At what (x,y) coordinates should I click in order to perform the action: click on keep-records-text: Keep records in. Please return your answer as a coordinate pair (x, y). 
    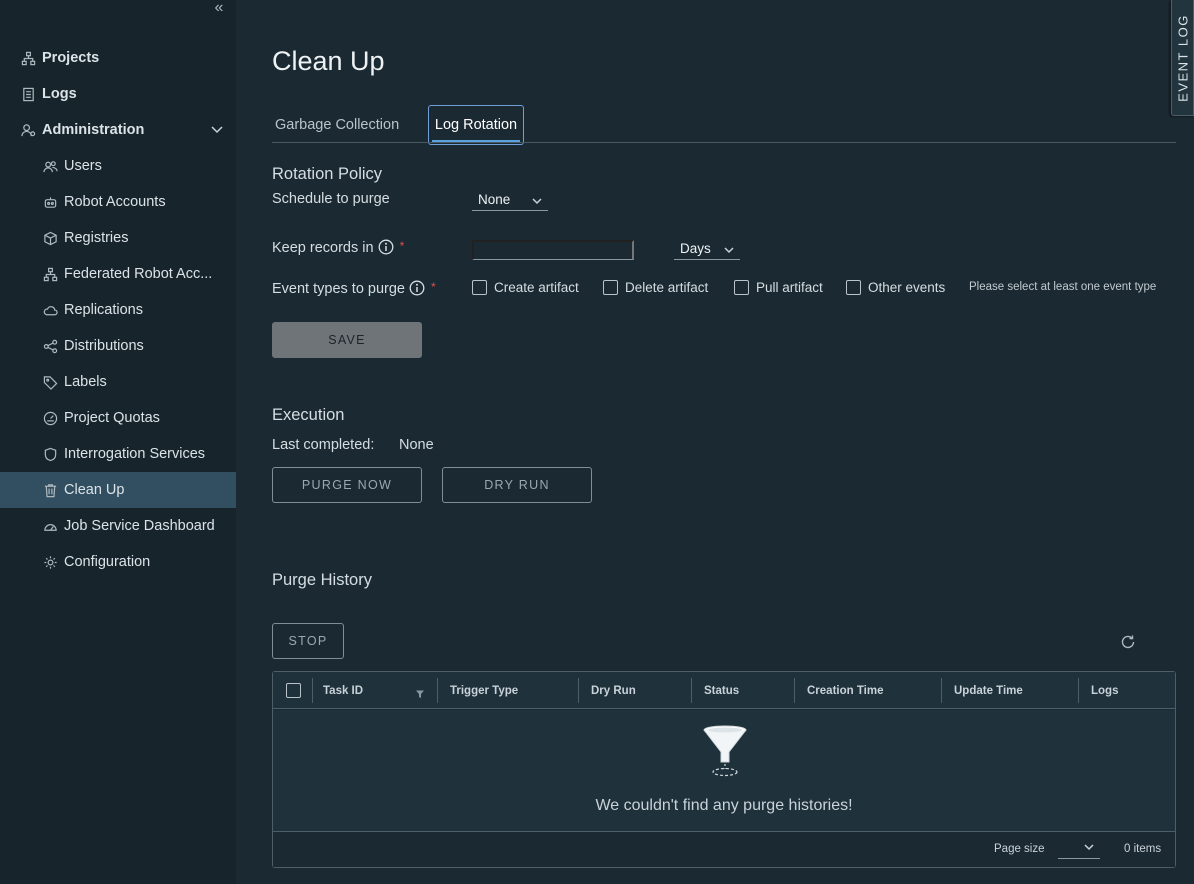
    Looking at the image, I should click on (323, 248).